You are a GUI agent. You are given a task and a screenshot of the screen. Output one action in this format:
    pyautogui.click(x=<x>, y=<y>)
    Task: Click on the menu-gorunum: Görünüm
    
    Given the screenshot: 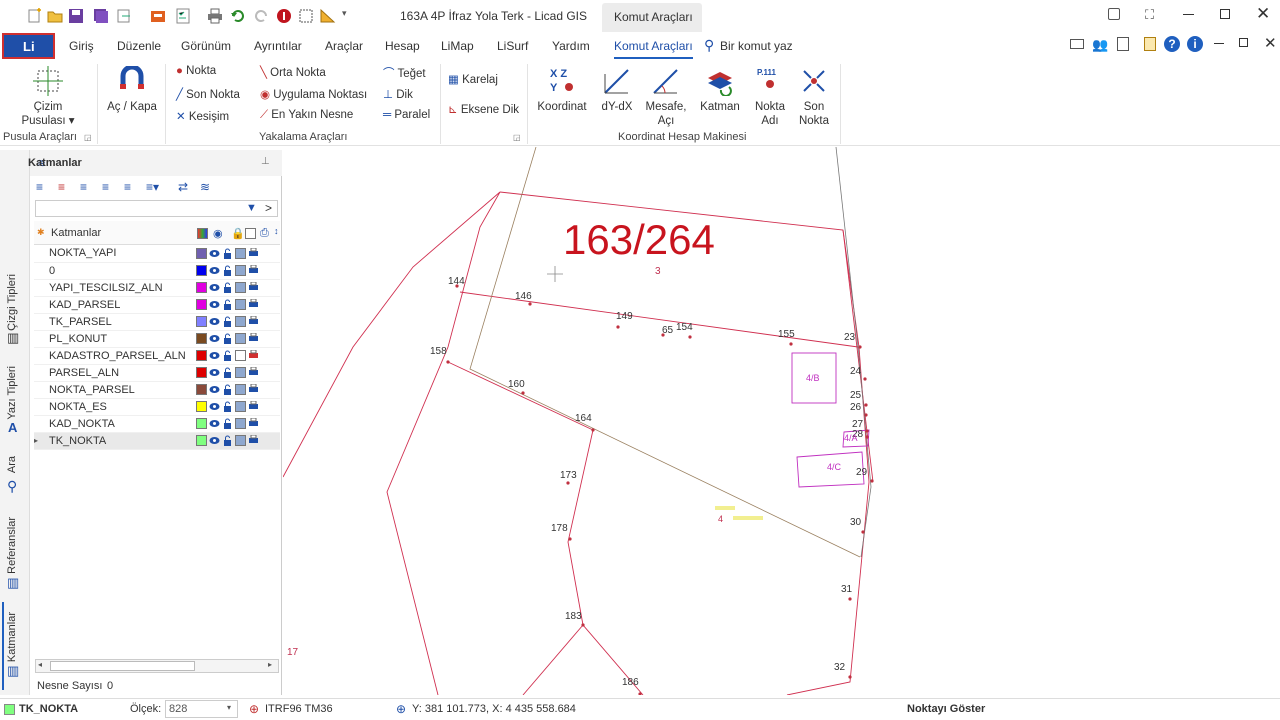 What is the action you would take?
    pyautogui.click(x=206, y=46)
    